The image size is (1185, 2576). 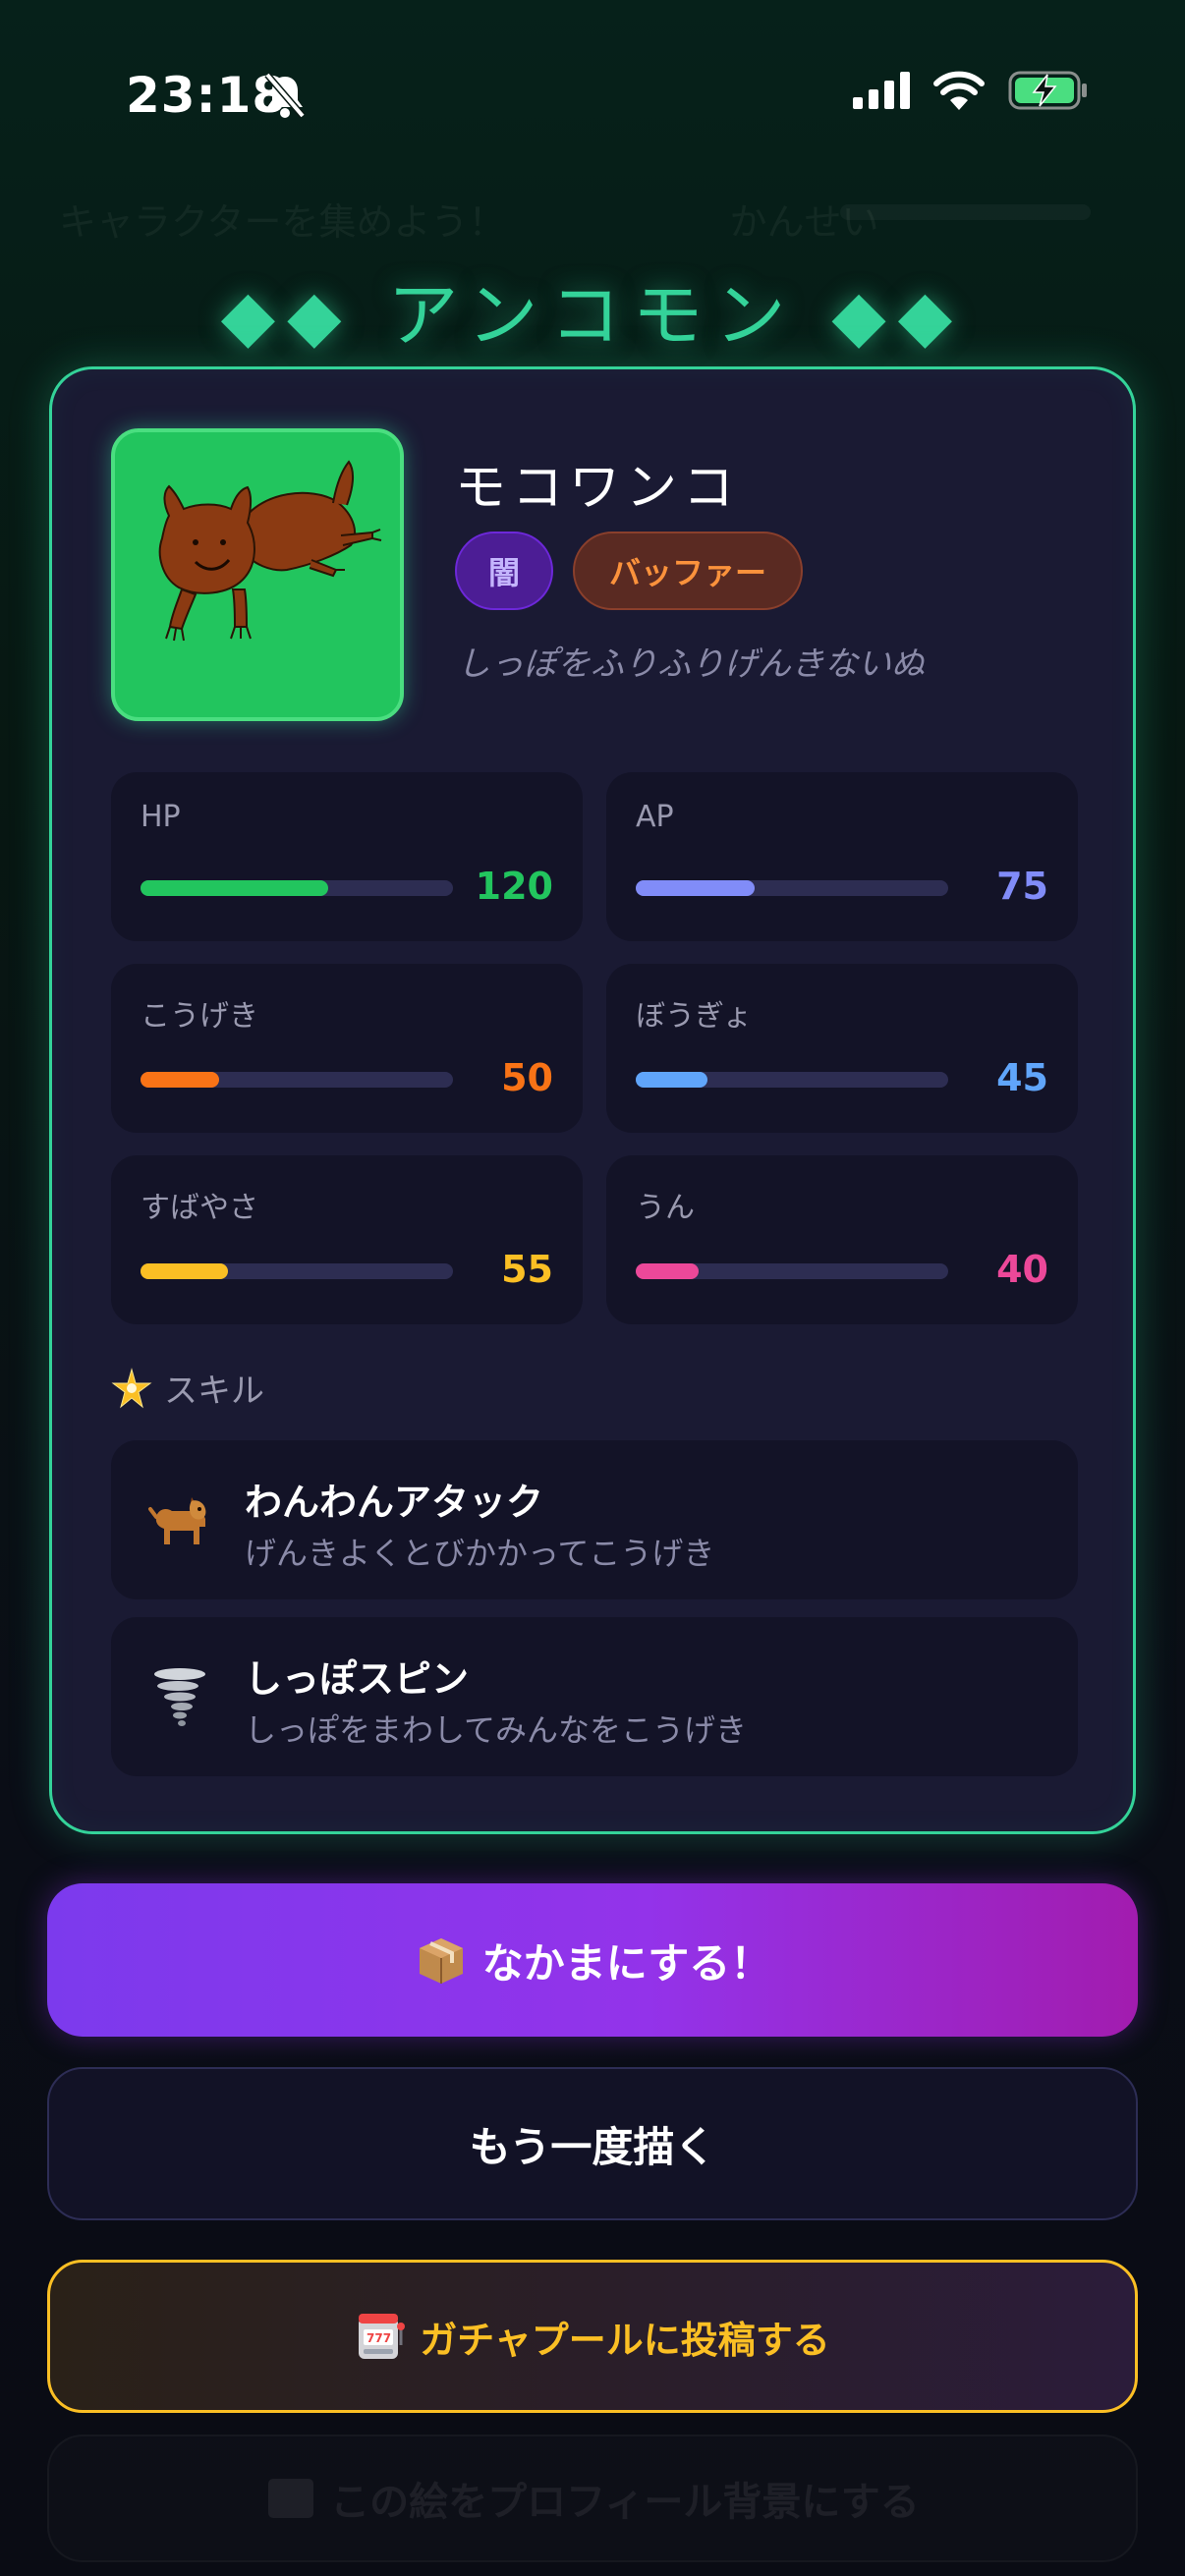 I want to click on stat-value: 55, so click(x=527, y=1269).